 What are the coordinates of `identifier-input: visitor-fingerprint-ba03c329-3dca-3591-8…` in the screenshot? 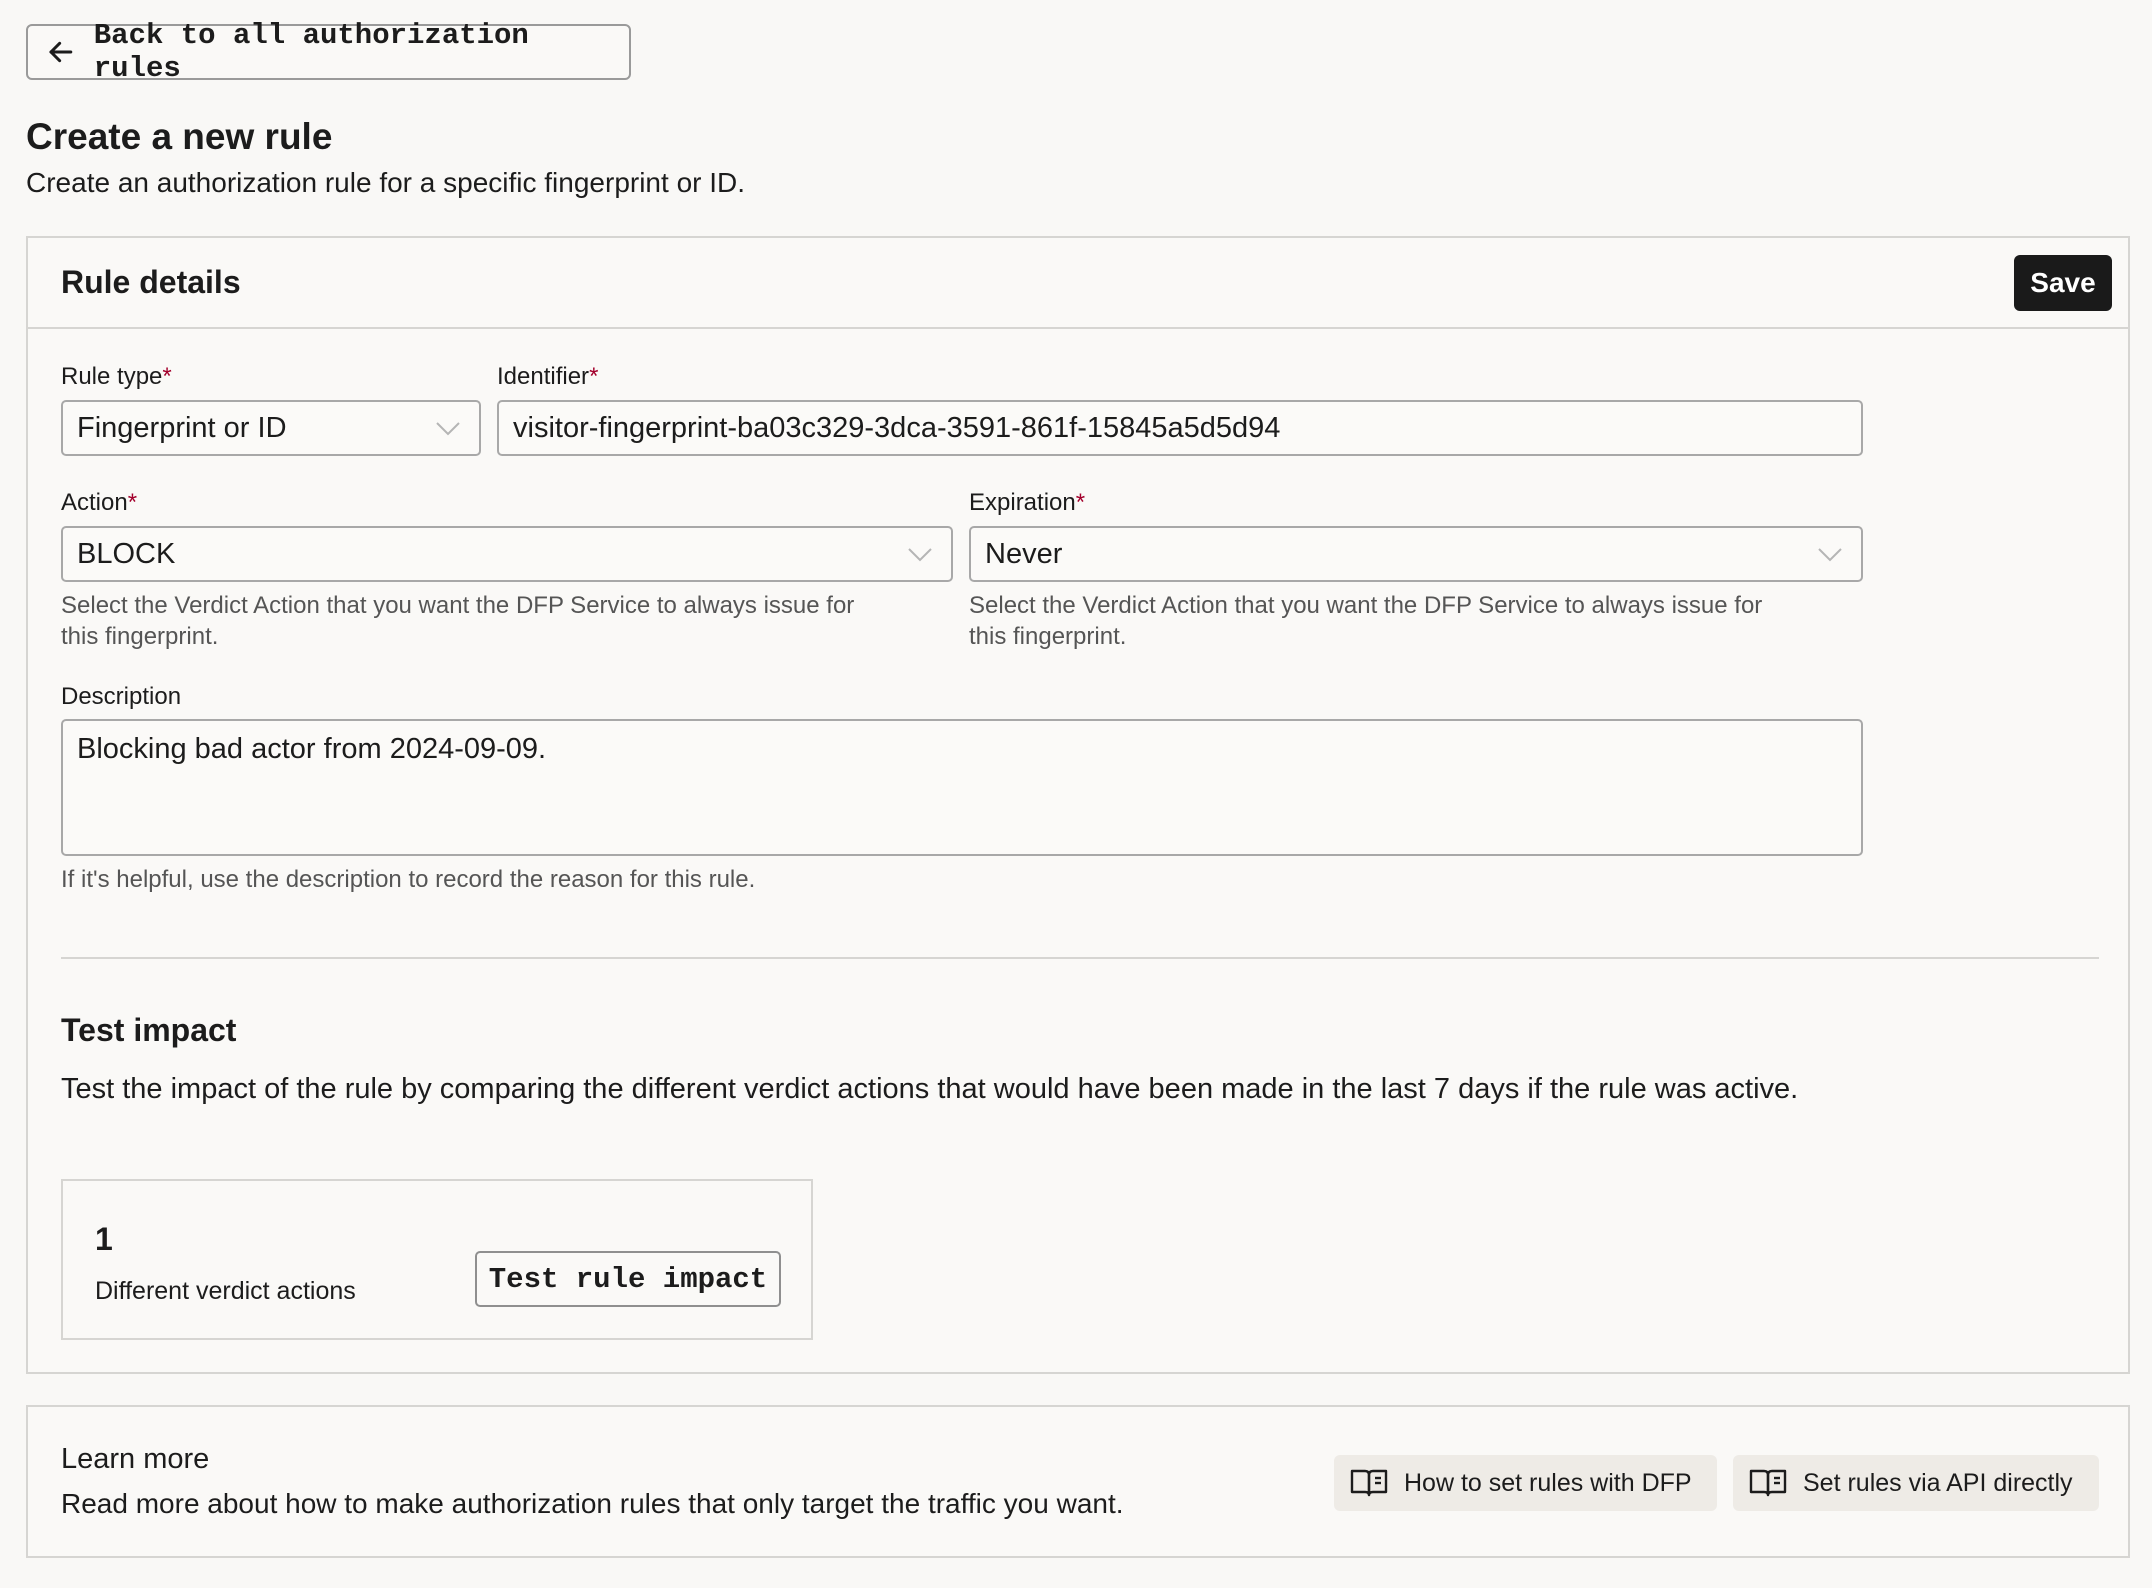 It's located at (1180, 428).